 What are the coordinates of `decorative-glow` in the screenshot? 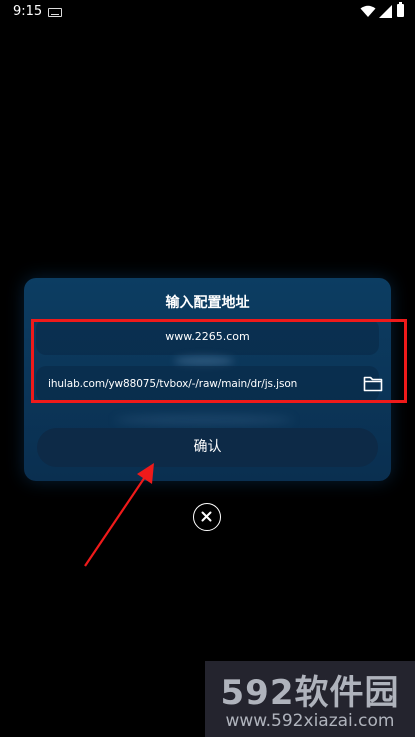 It's located at (204, 420).